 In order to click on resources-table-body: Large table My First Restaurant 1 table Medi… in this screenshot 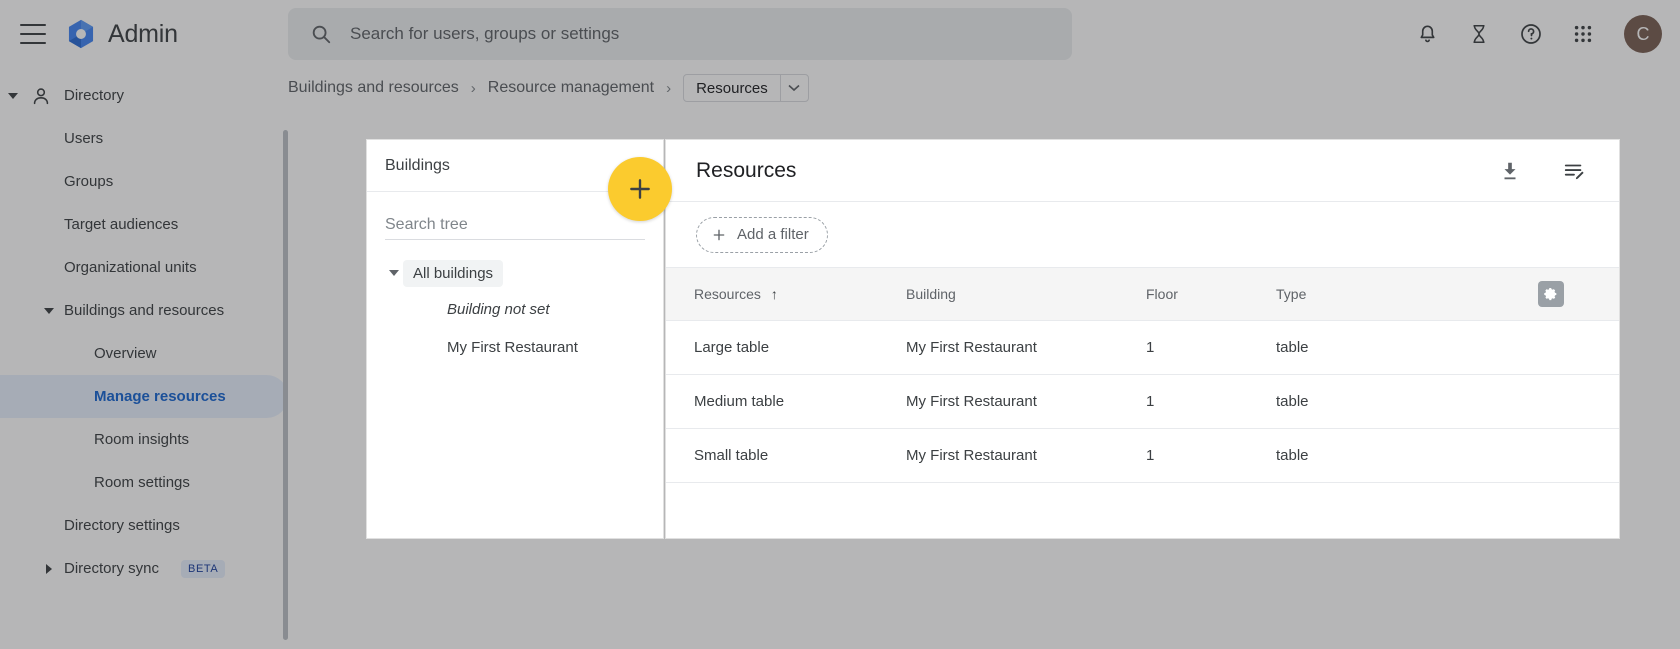, I will do `click(1142, 401)`.